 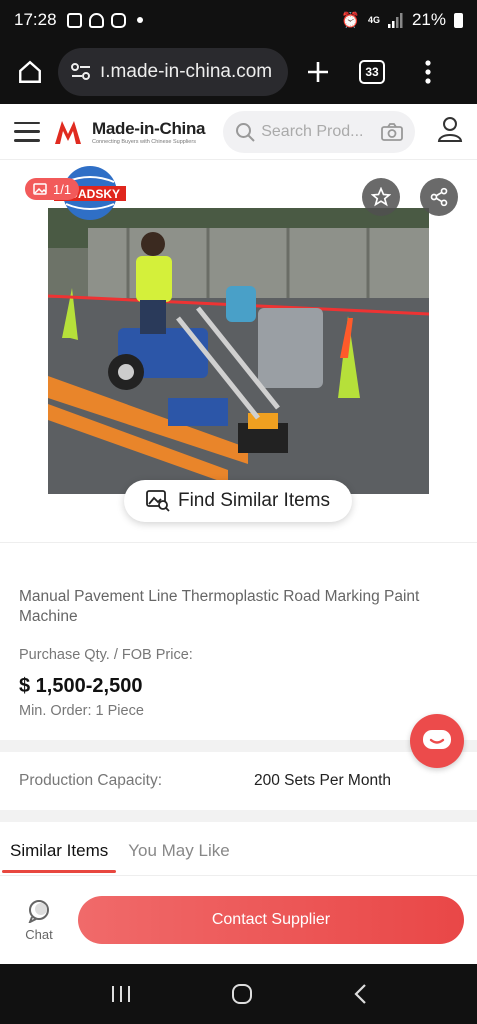 What do you see at coordinates (81, 711) in the screenshot?
I see `min-order: Min. Order: 1 Piece` at bounding box center [81, 711].